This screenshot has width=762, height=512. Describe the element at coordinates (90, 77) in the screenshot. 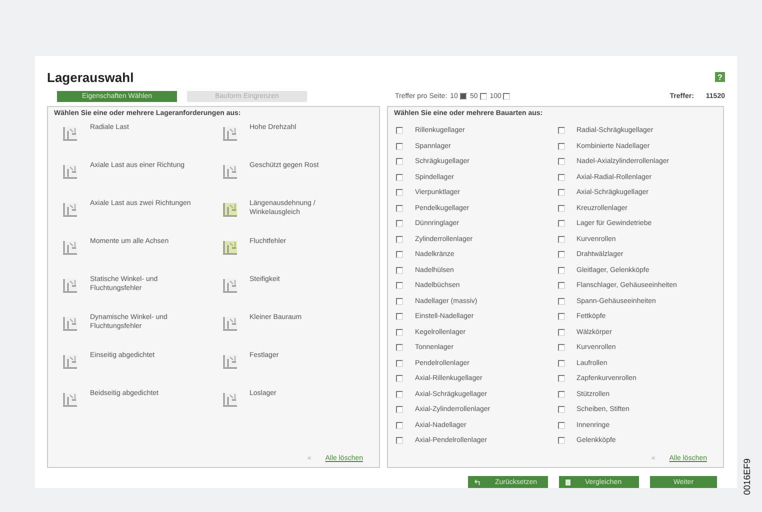

I see `window-title: Lagerauswahl` at that location.